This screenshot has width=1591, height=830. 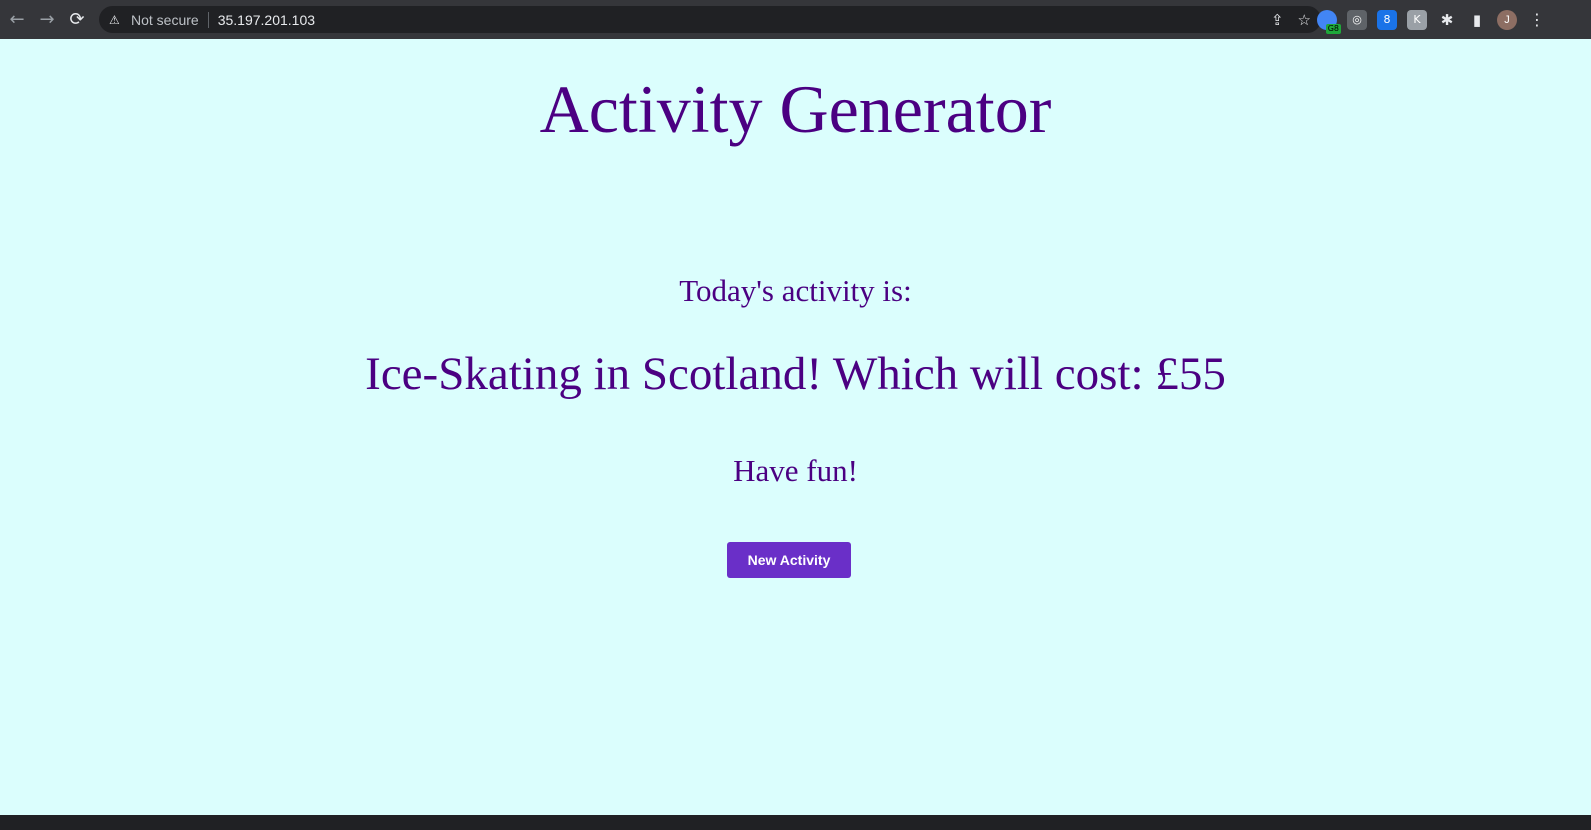 What do you see at coordinates (1329, 21) in the screenshot?
I see `chrome-ext-icon: G8` at bounding box center [1329, 21].